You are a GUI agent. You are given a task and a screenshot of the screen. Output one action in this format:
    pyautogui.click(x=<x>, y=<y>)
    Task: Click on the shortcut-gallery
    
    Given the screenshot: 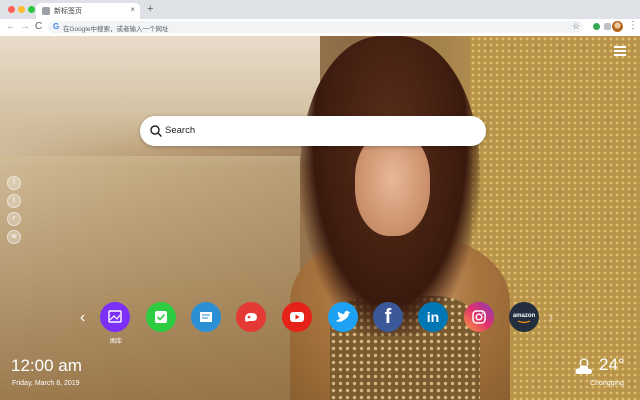 What is the action you would take?
    pyautogui.click(x=115, y=317)
    